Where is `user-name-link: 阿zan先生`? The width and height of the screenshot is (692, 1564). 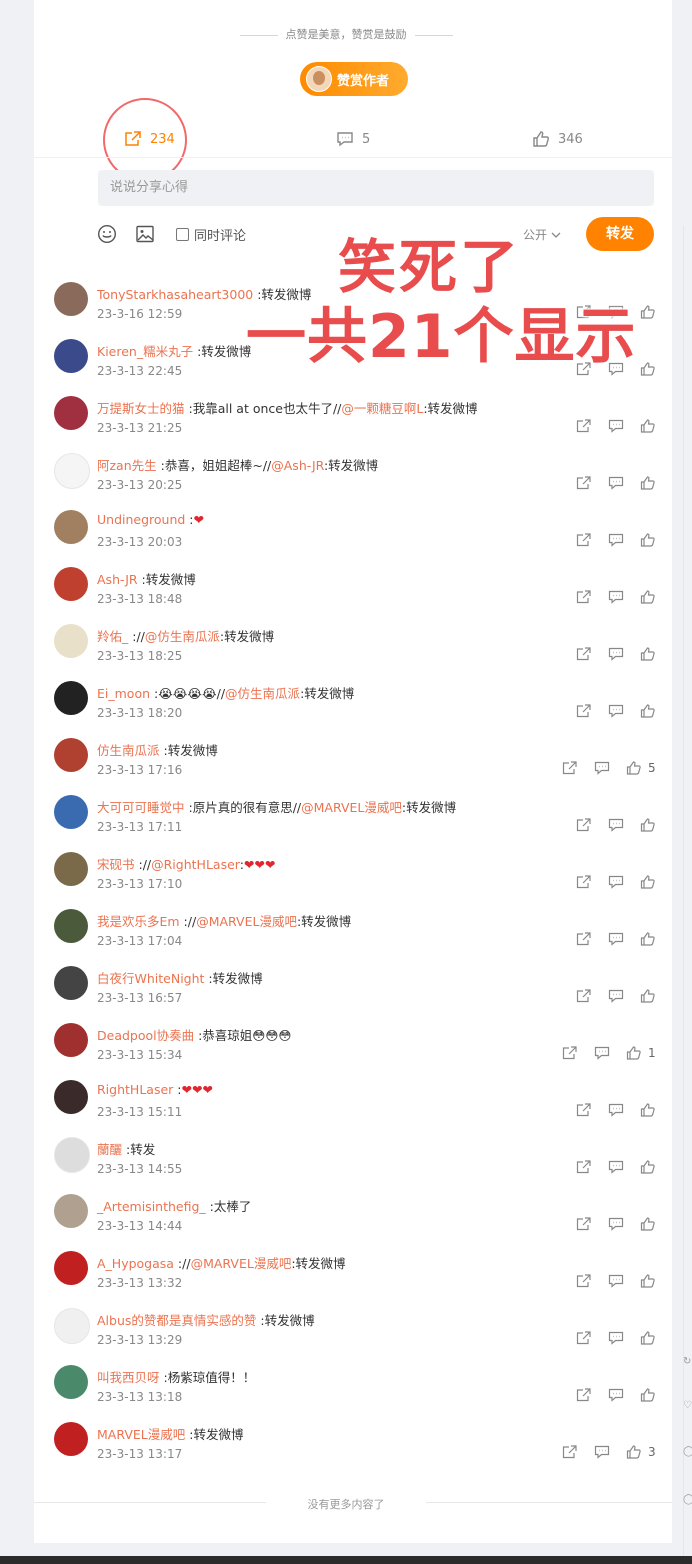 user-name-link: 阿zan先生 is located at coordinates (127, 465).